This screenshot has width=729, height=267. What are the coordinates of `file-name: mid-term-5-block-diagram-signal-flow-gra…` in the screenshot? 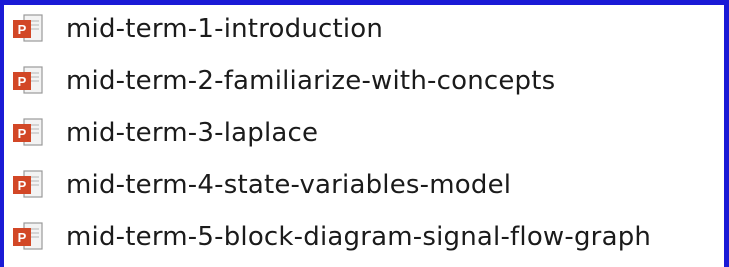 It's located at (358, 237).